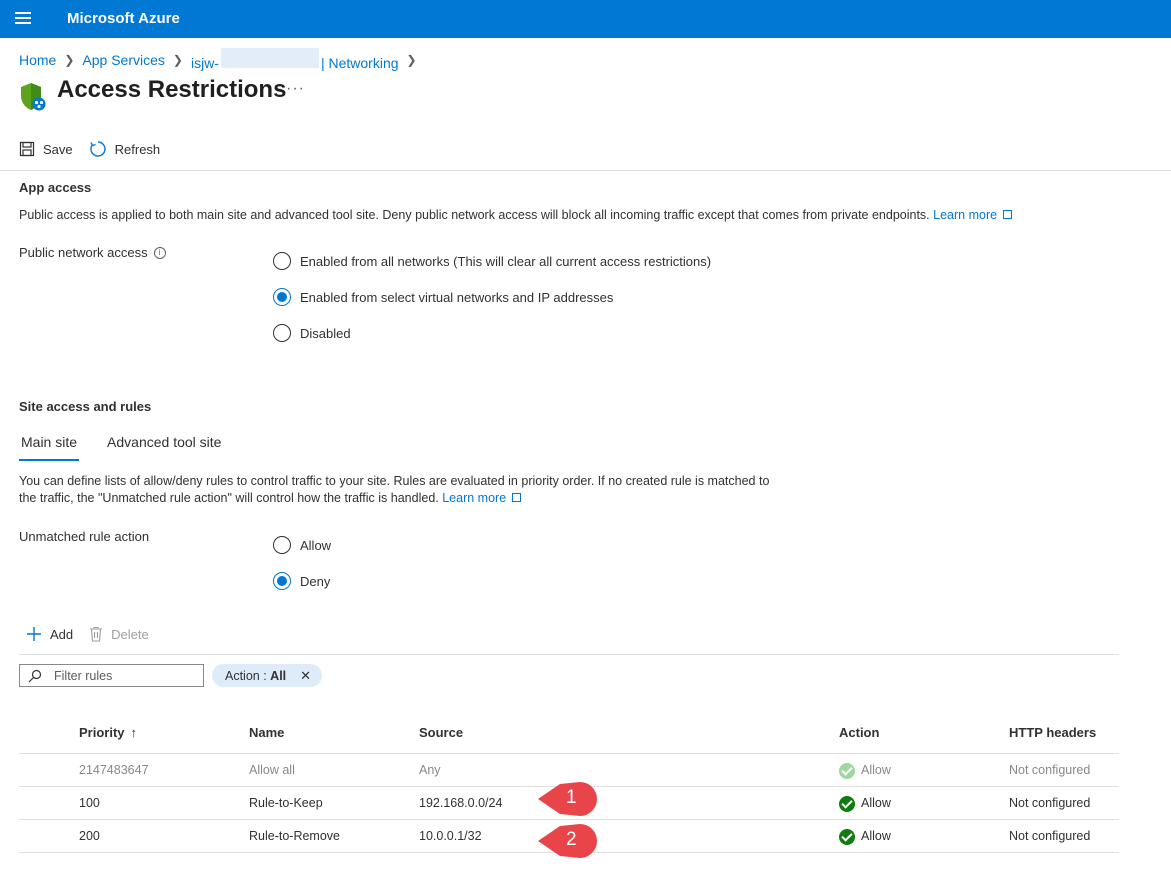 This screenshot has height=875, width=1171. Describe the element at coordinates (159, 252) in the screenshot. I see `info-icon: i` at that location.